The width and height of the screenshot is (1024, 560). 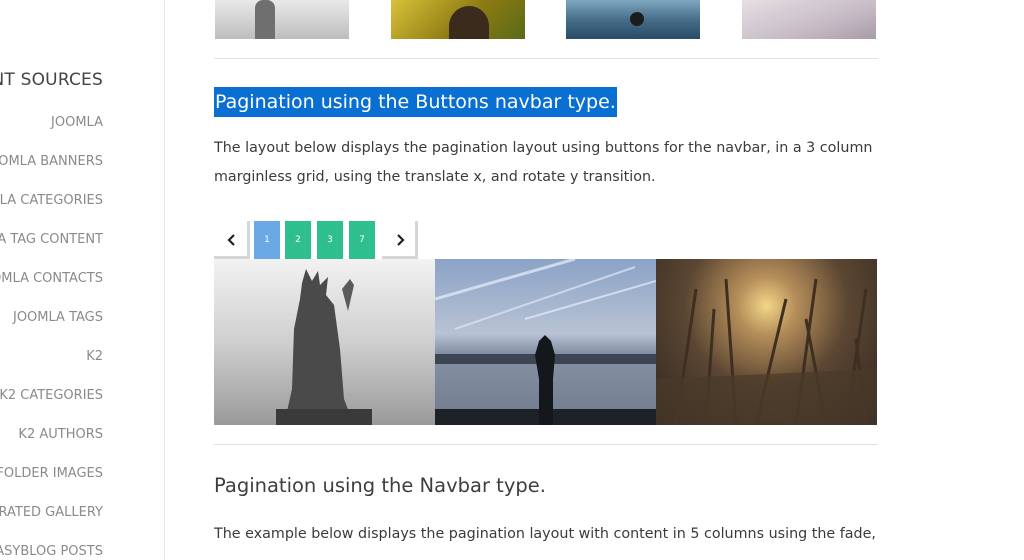 I want to click on next-page-button, so click(x=400, y=240).